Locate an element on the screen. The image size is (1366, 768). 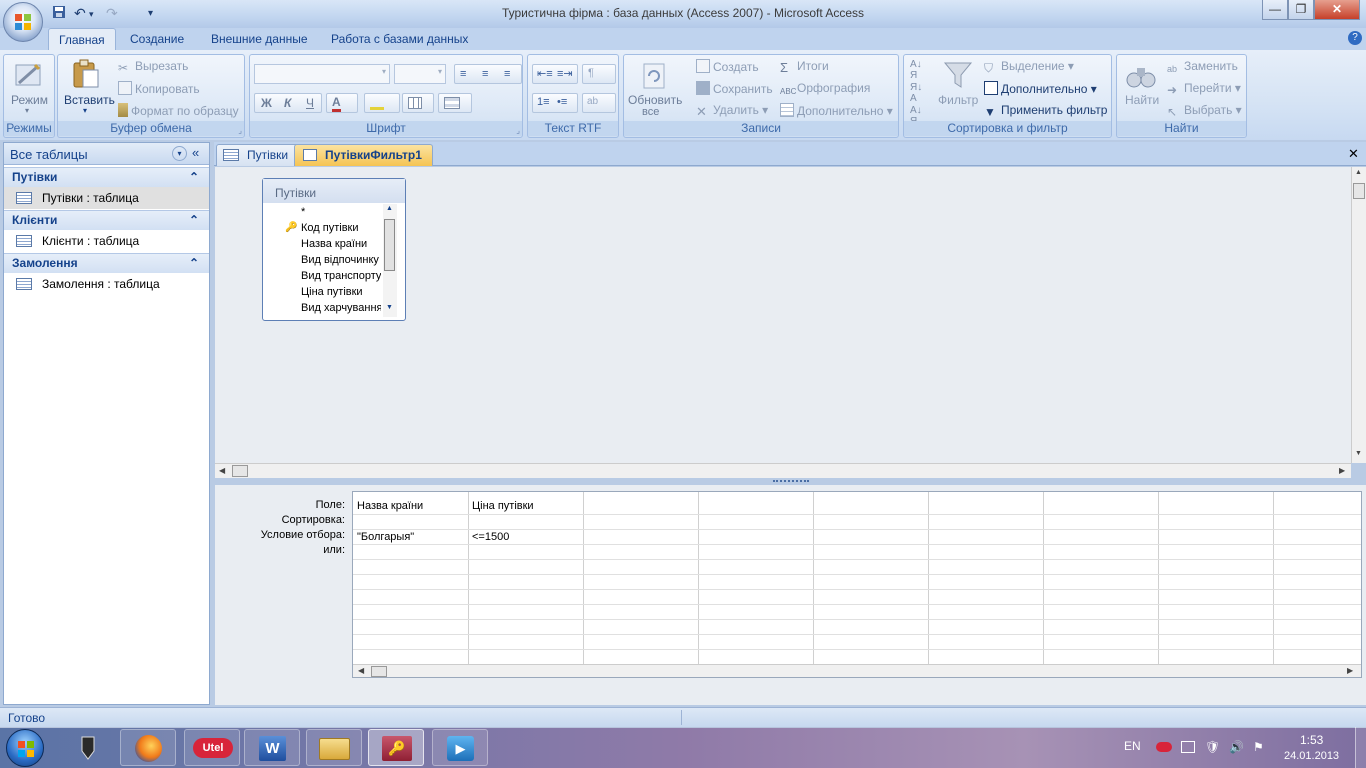
tab-external-data: Внешние данные is located at coordinates (259, 39).